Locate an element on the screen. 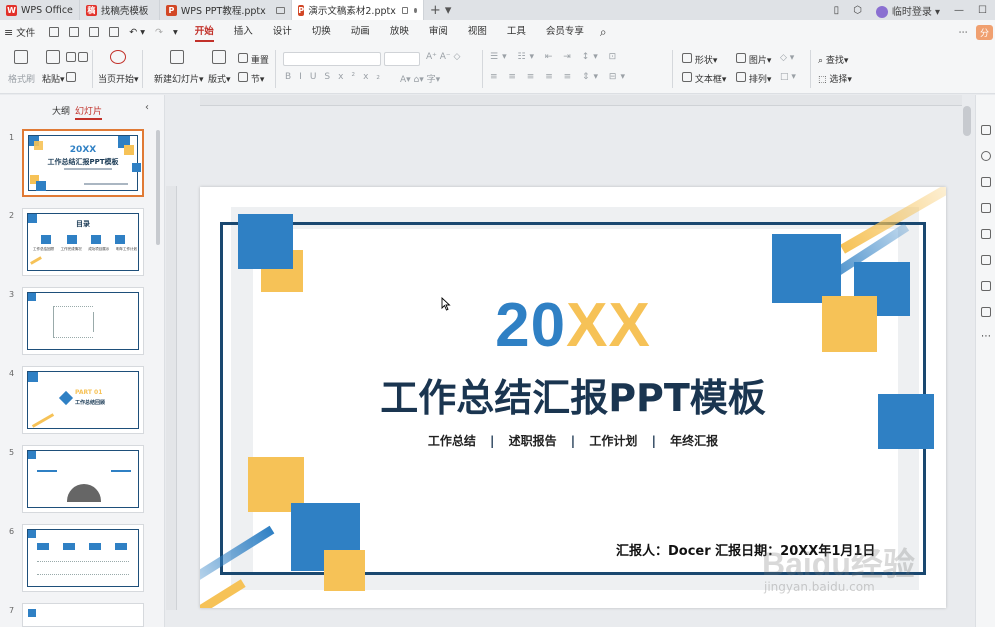  undo-icon: ↶ ▾ is located at coordinates (137, 32).